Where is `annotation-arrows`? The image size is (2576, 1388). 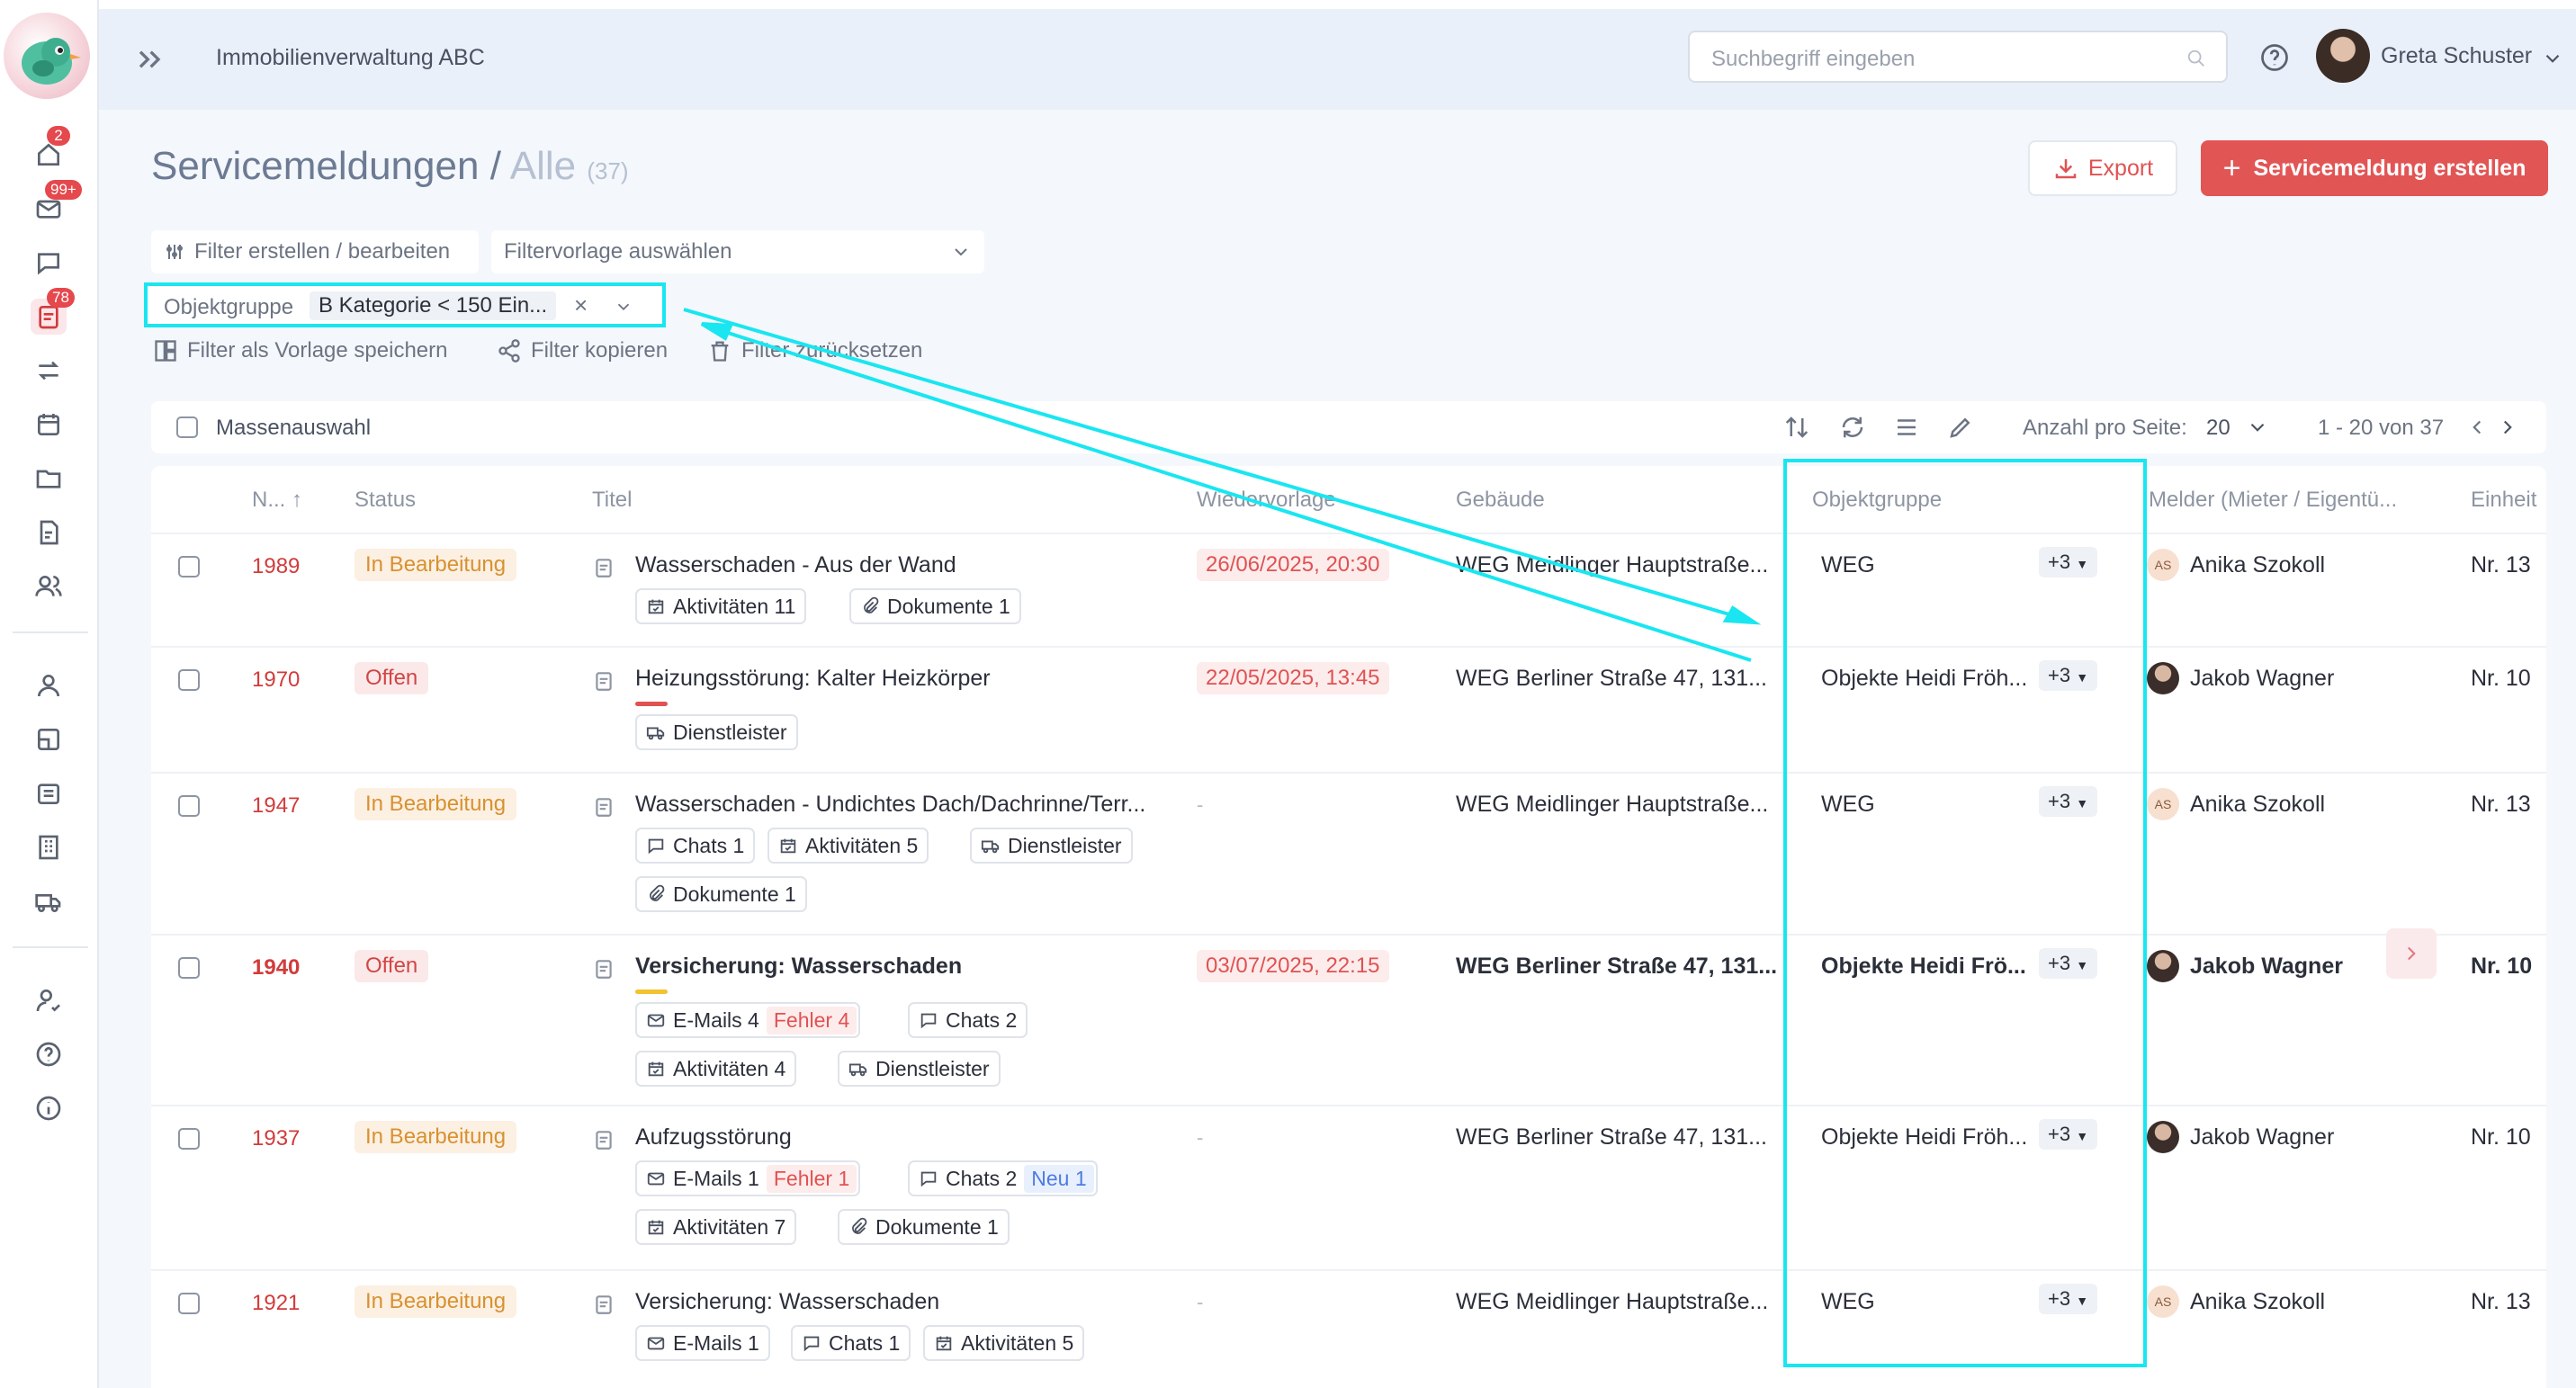
annotation-arrows is located at coordinates (1223, 485).